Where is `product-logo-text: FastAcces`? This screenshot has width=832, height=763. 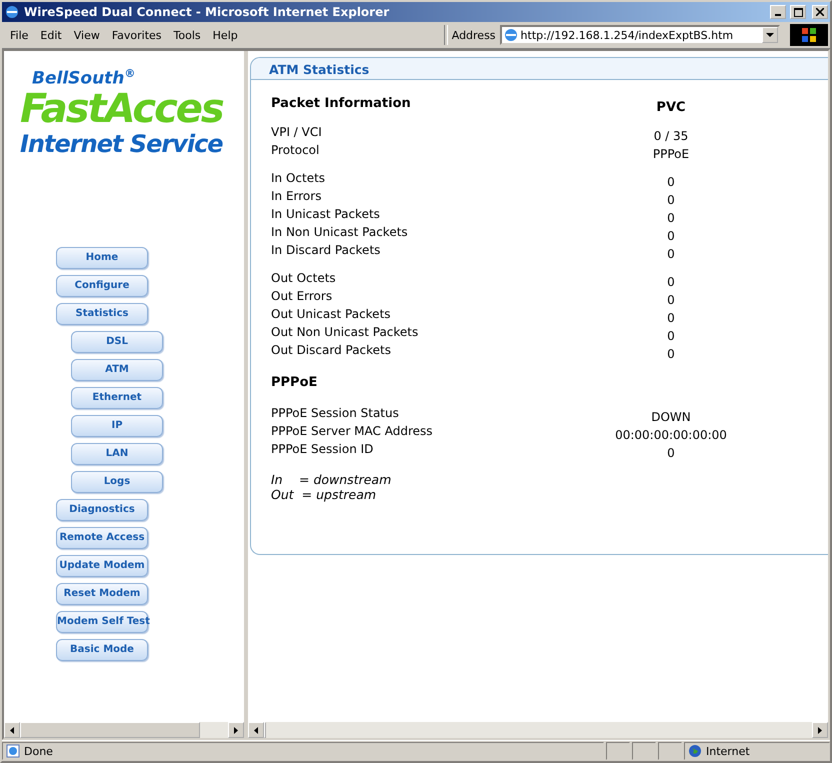
product-logo-text: FastAcces is located at coordinates (121, 108).